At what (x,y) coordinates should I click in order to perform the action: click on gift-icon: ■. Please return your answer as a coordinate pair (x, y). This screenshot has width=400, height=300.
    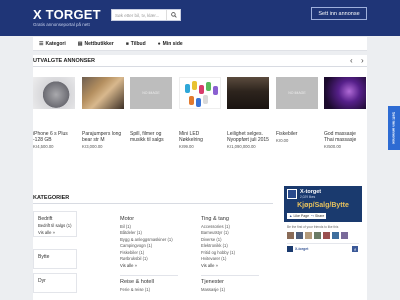
    Looking at the image, I should click on (127, 43).